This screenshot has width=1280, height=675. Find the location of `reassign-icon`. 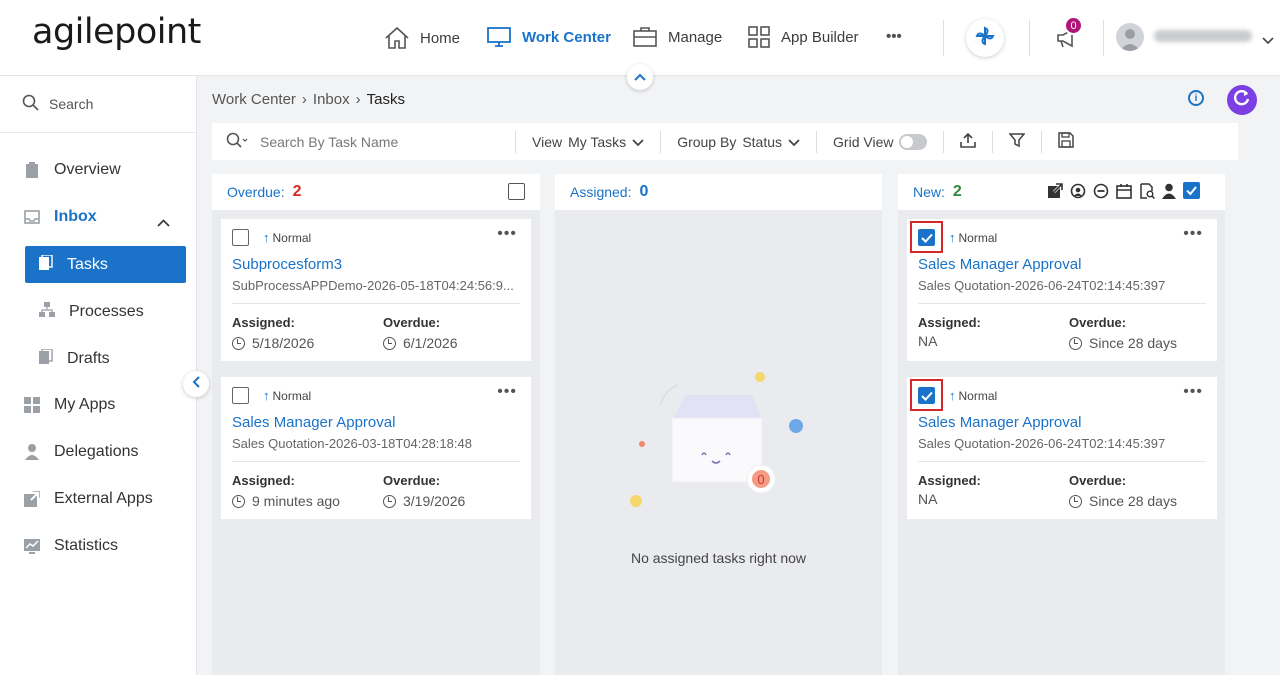

reassign-icon is located at coordinates (1078, 191).